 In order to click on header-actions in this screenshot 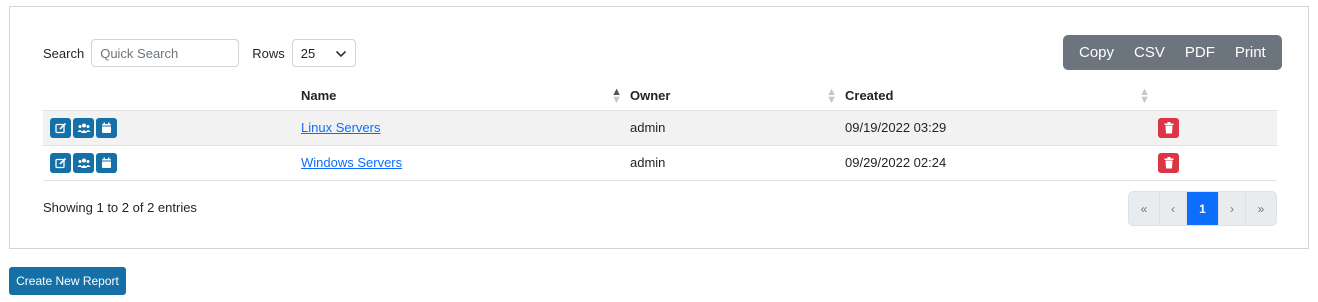, I will do `click(172, 96)`.